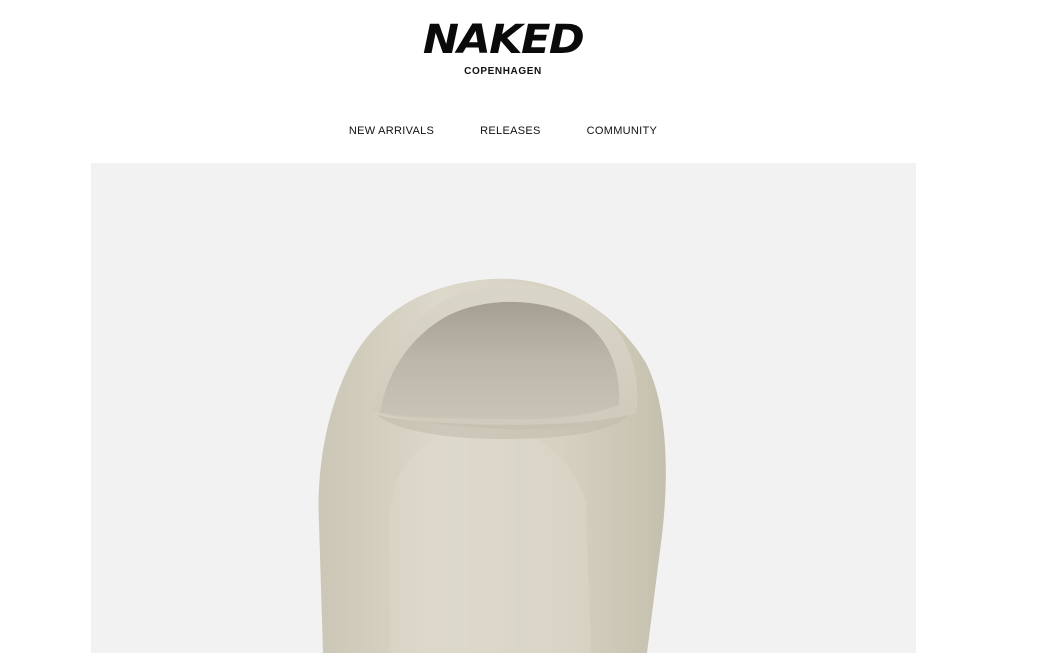 Image resolution: width=1057 pixels, height=653 pixels. I want to click on nav-item-releases: RELEASES, so click(510, 131).